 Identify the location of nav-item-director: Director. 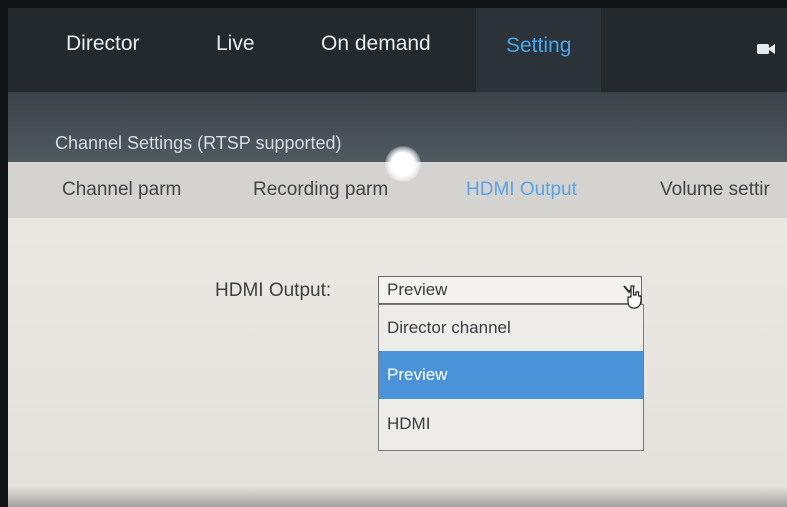
(103, 44).